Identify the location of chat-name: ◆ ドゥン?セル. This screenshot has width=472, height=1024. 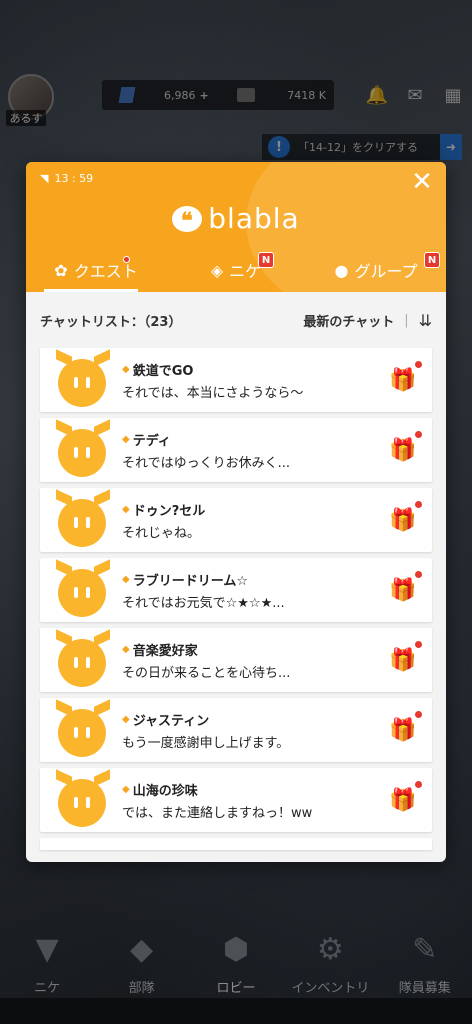
(255, 509).